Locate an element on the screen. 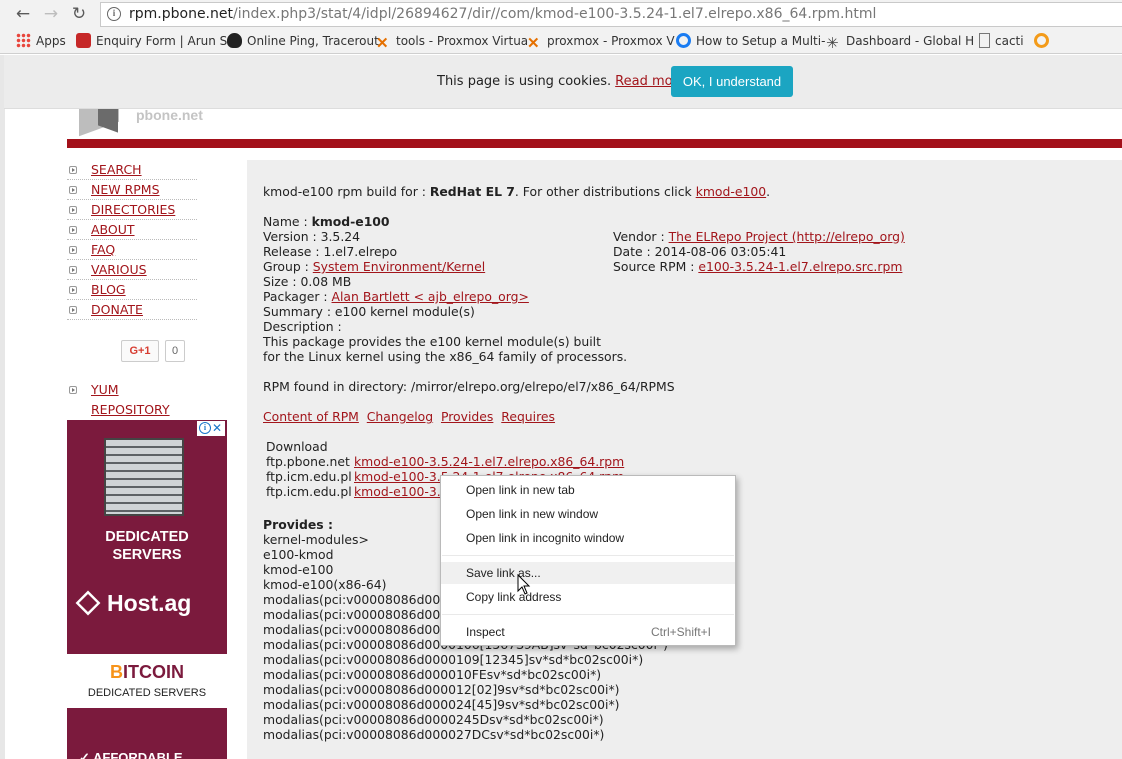 This screenshot has width=1122, height=759. reload-icon: ↻ is located at coordinates (79, 14).